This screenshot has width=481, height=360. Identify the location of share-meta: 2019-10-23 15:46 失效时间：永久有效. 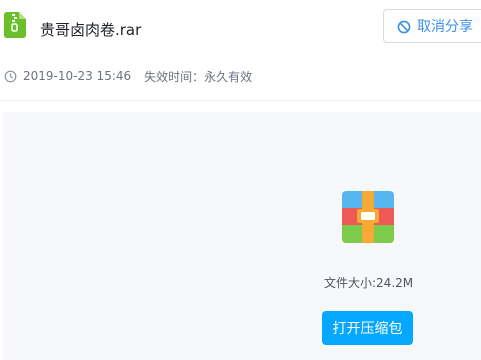
(128, 76).